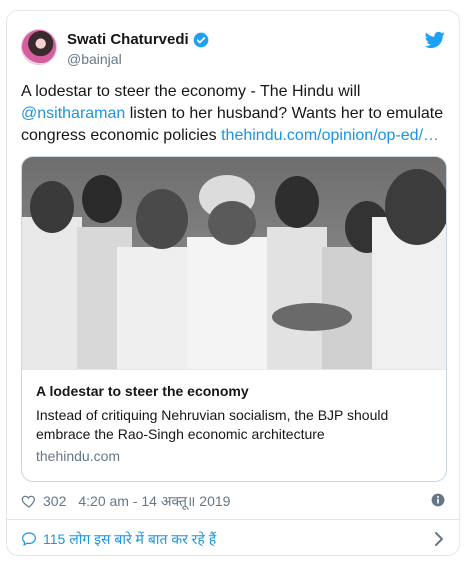  What do you see at coordinates (233, 51) in the screenshot?
I see `tweet-header: Swati Chaturvedi @bainjal` at bounding box center [233, 51].